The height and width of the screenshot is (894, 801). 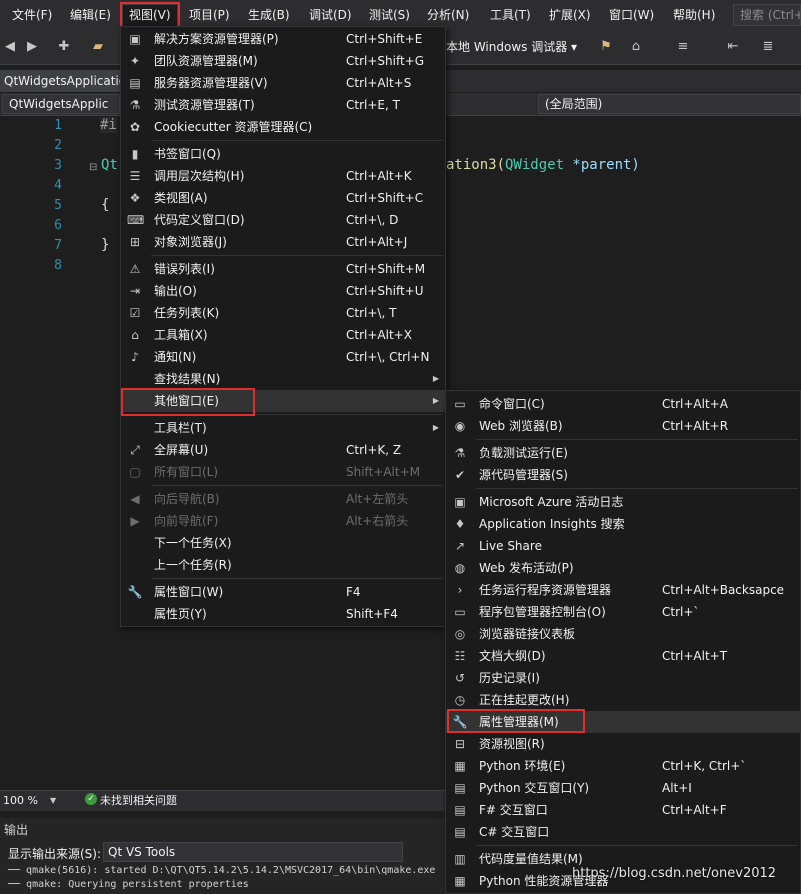 I want to click on menu-item-label: 解决方案资源管理器(P), so click(x=216, y=39).